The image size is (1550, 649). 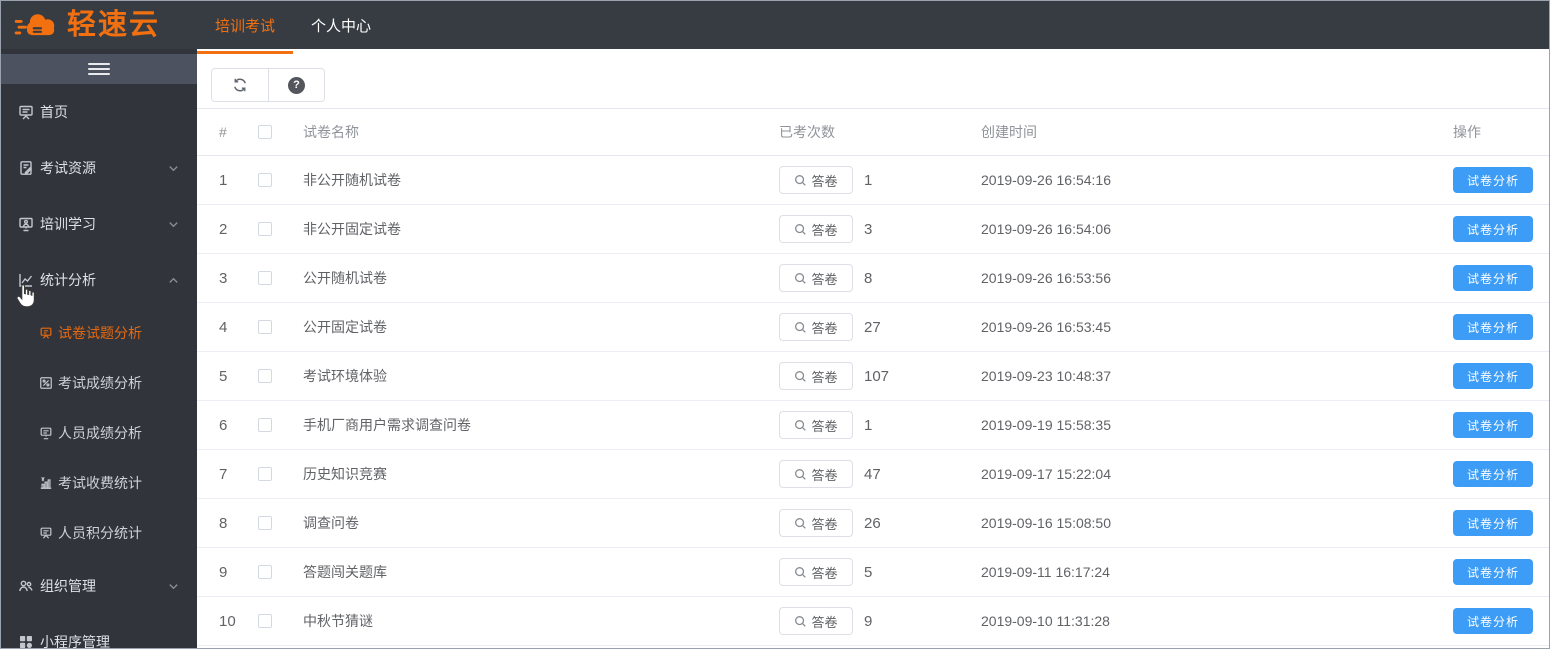 What do you see at coordinates (68, 280) in the screenshot?
I see `sidebar-item-label: 统计分析` at bounding box center [68, 280].